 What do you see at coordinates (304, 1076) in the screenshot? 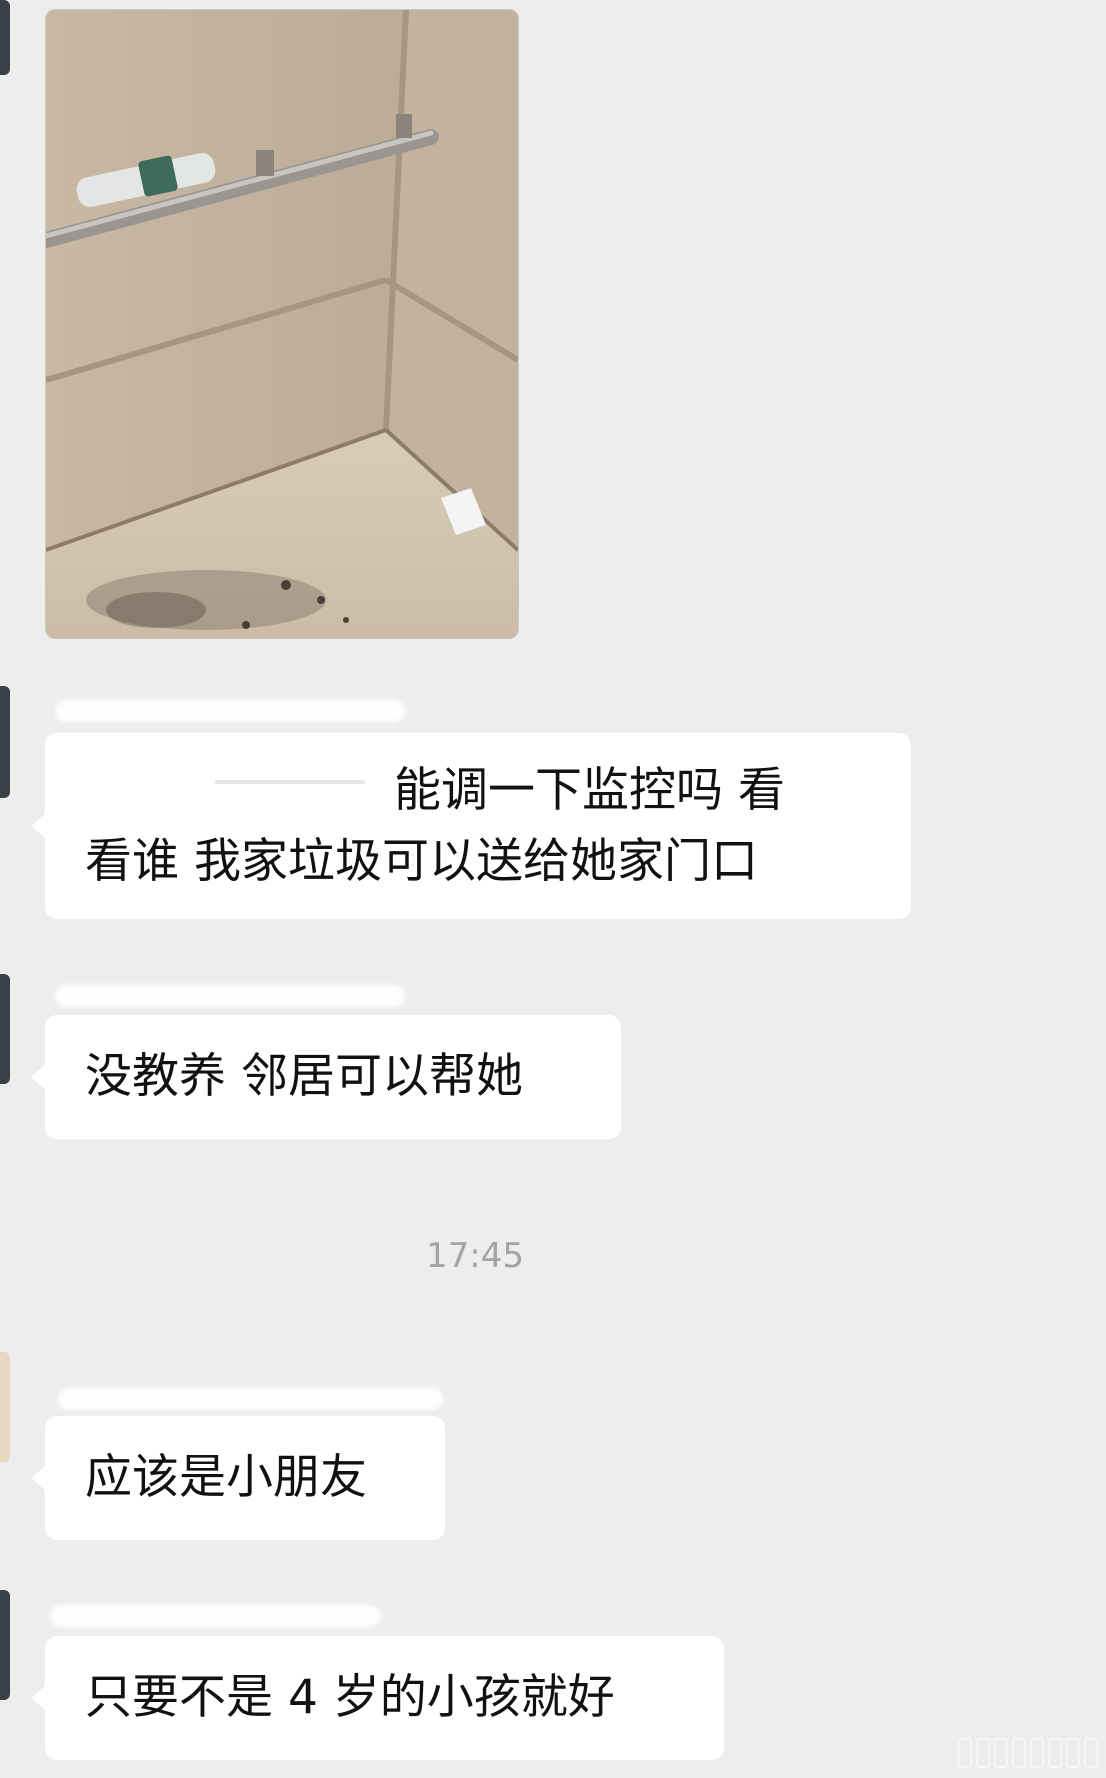
I see `message-text: 没教养 邻居可以帮她` at bounding box center [304, 1076].